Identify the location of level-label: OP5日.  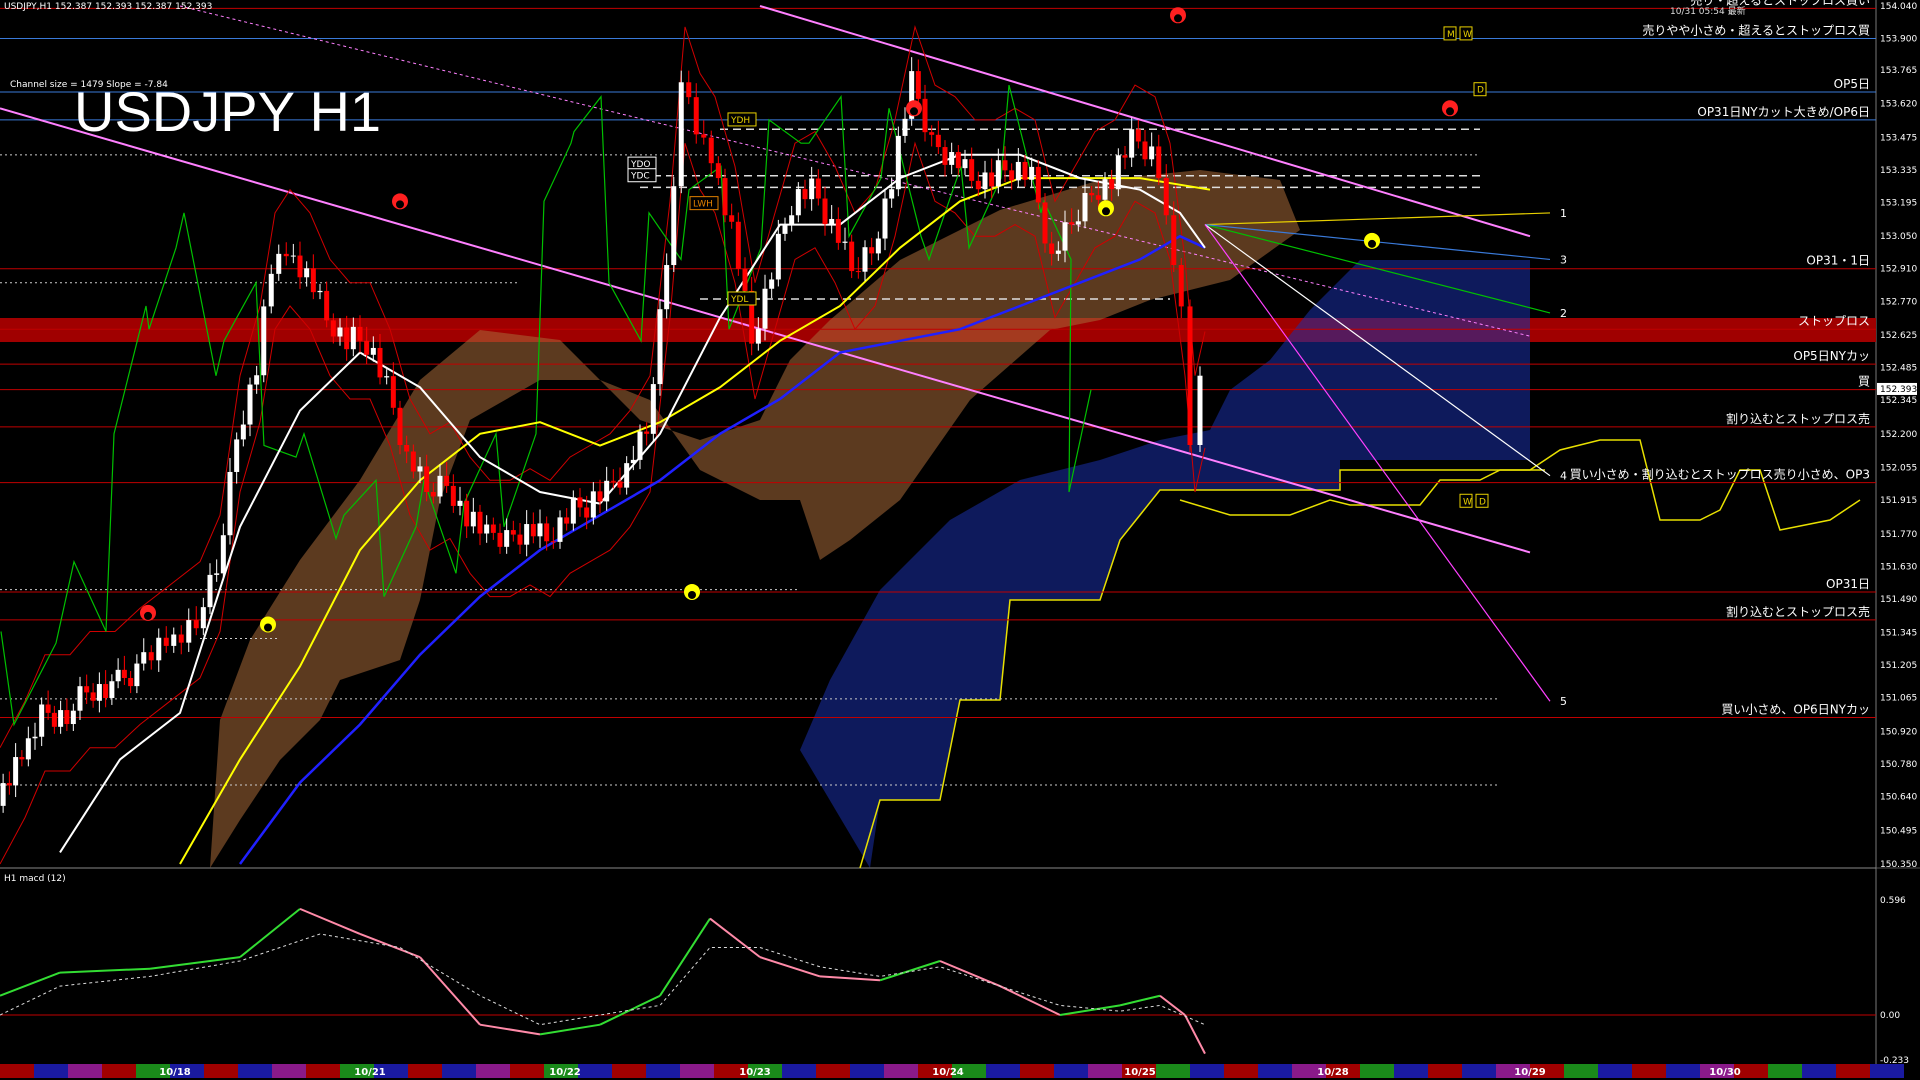
(1852, 84).